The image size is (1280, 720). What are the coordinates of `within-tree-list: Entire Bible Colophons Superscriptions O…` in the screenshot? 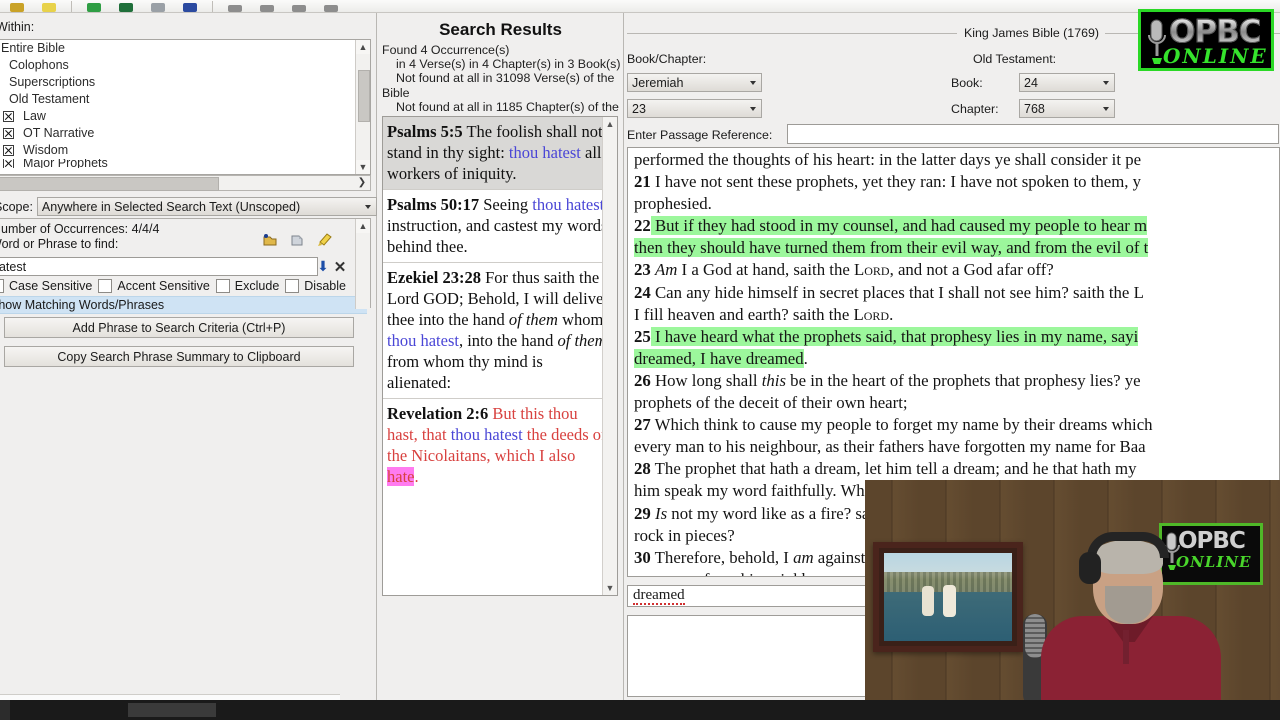 It's located at (185, 107).